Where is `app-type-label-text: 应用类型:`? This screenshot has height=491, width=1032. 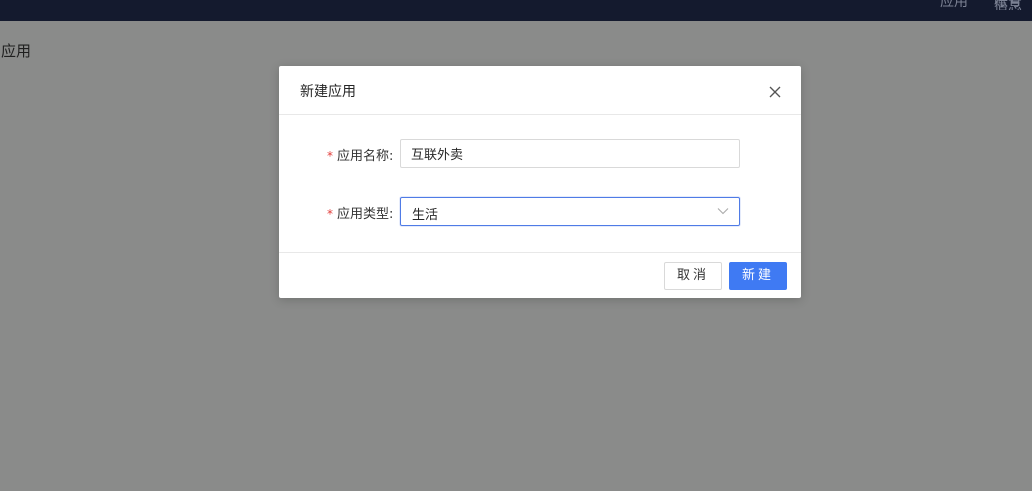 app-type-label-text: 应用类型: is located at coordinates (365, 214).